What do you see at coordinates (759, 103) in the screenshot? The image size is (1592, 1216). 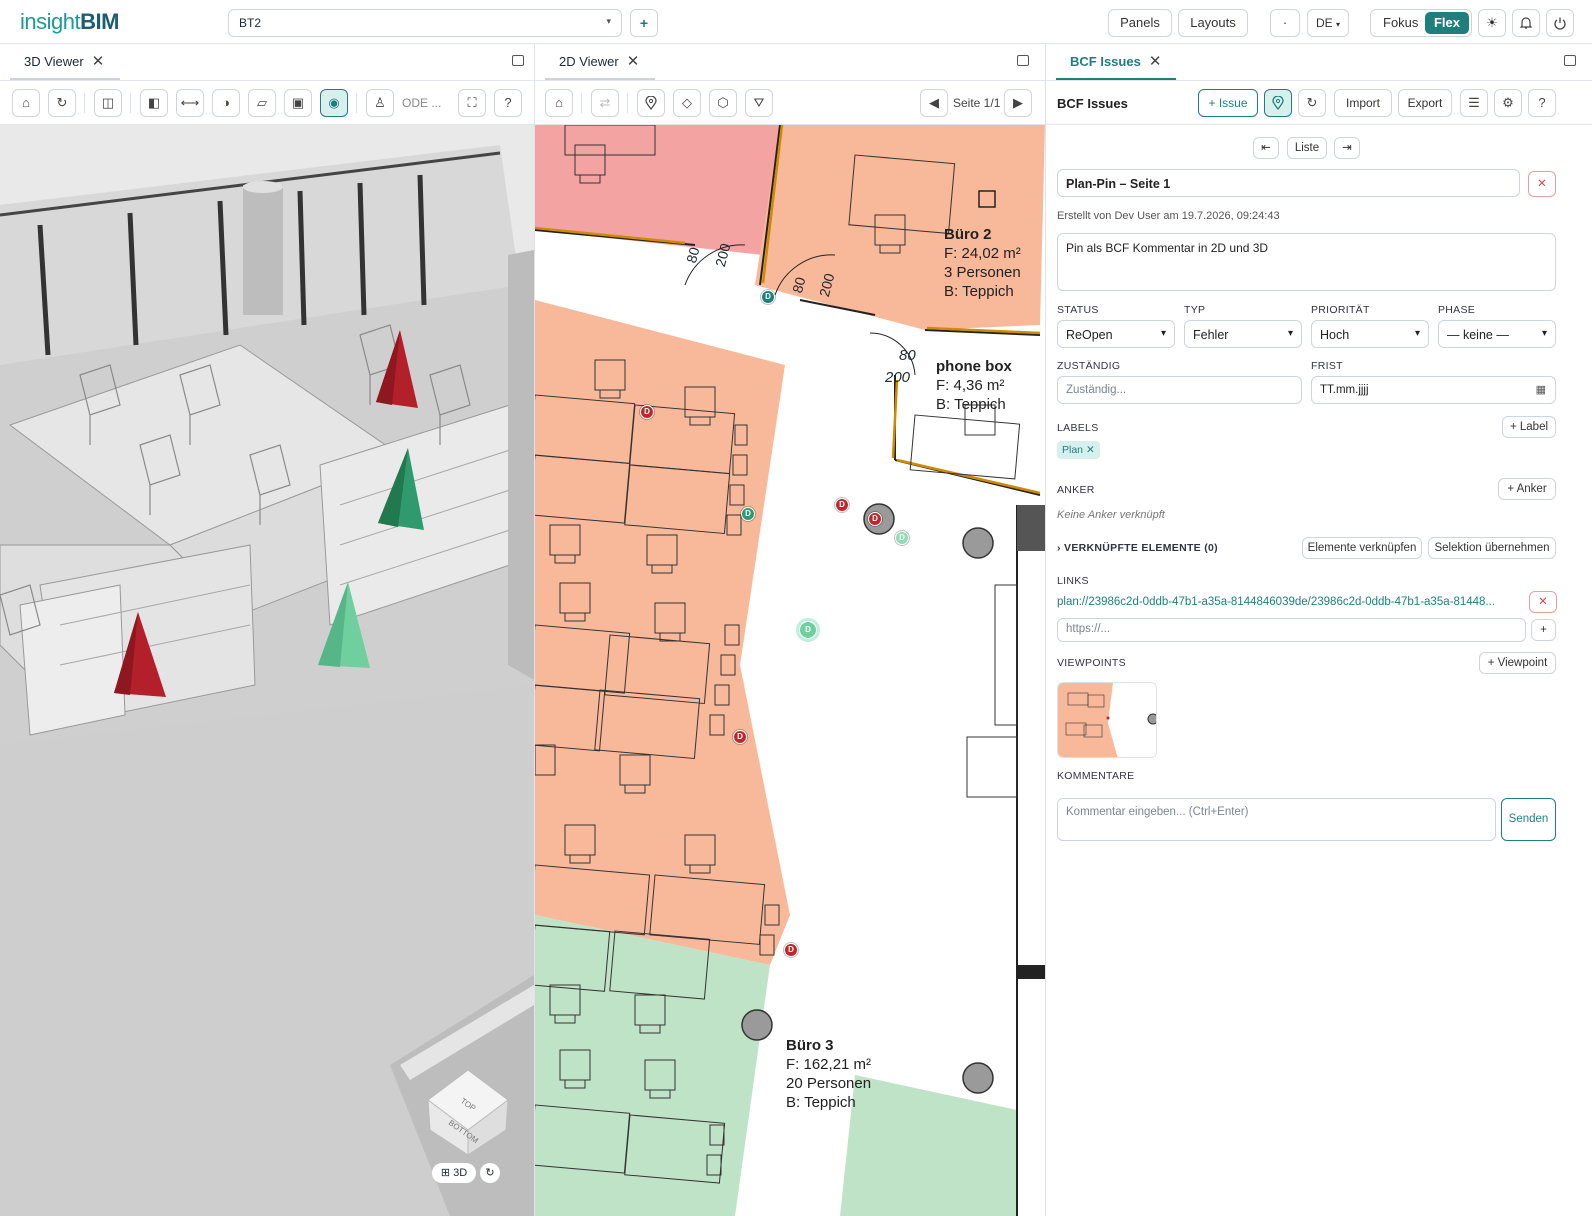 I see `filter-icon: ⛛` at bounding box center [759, 103].